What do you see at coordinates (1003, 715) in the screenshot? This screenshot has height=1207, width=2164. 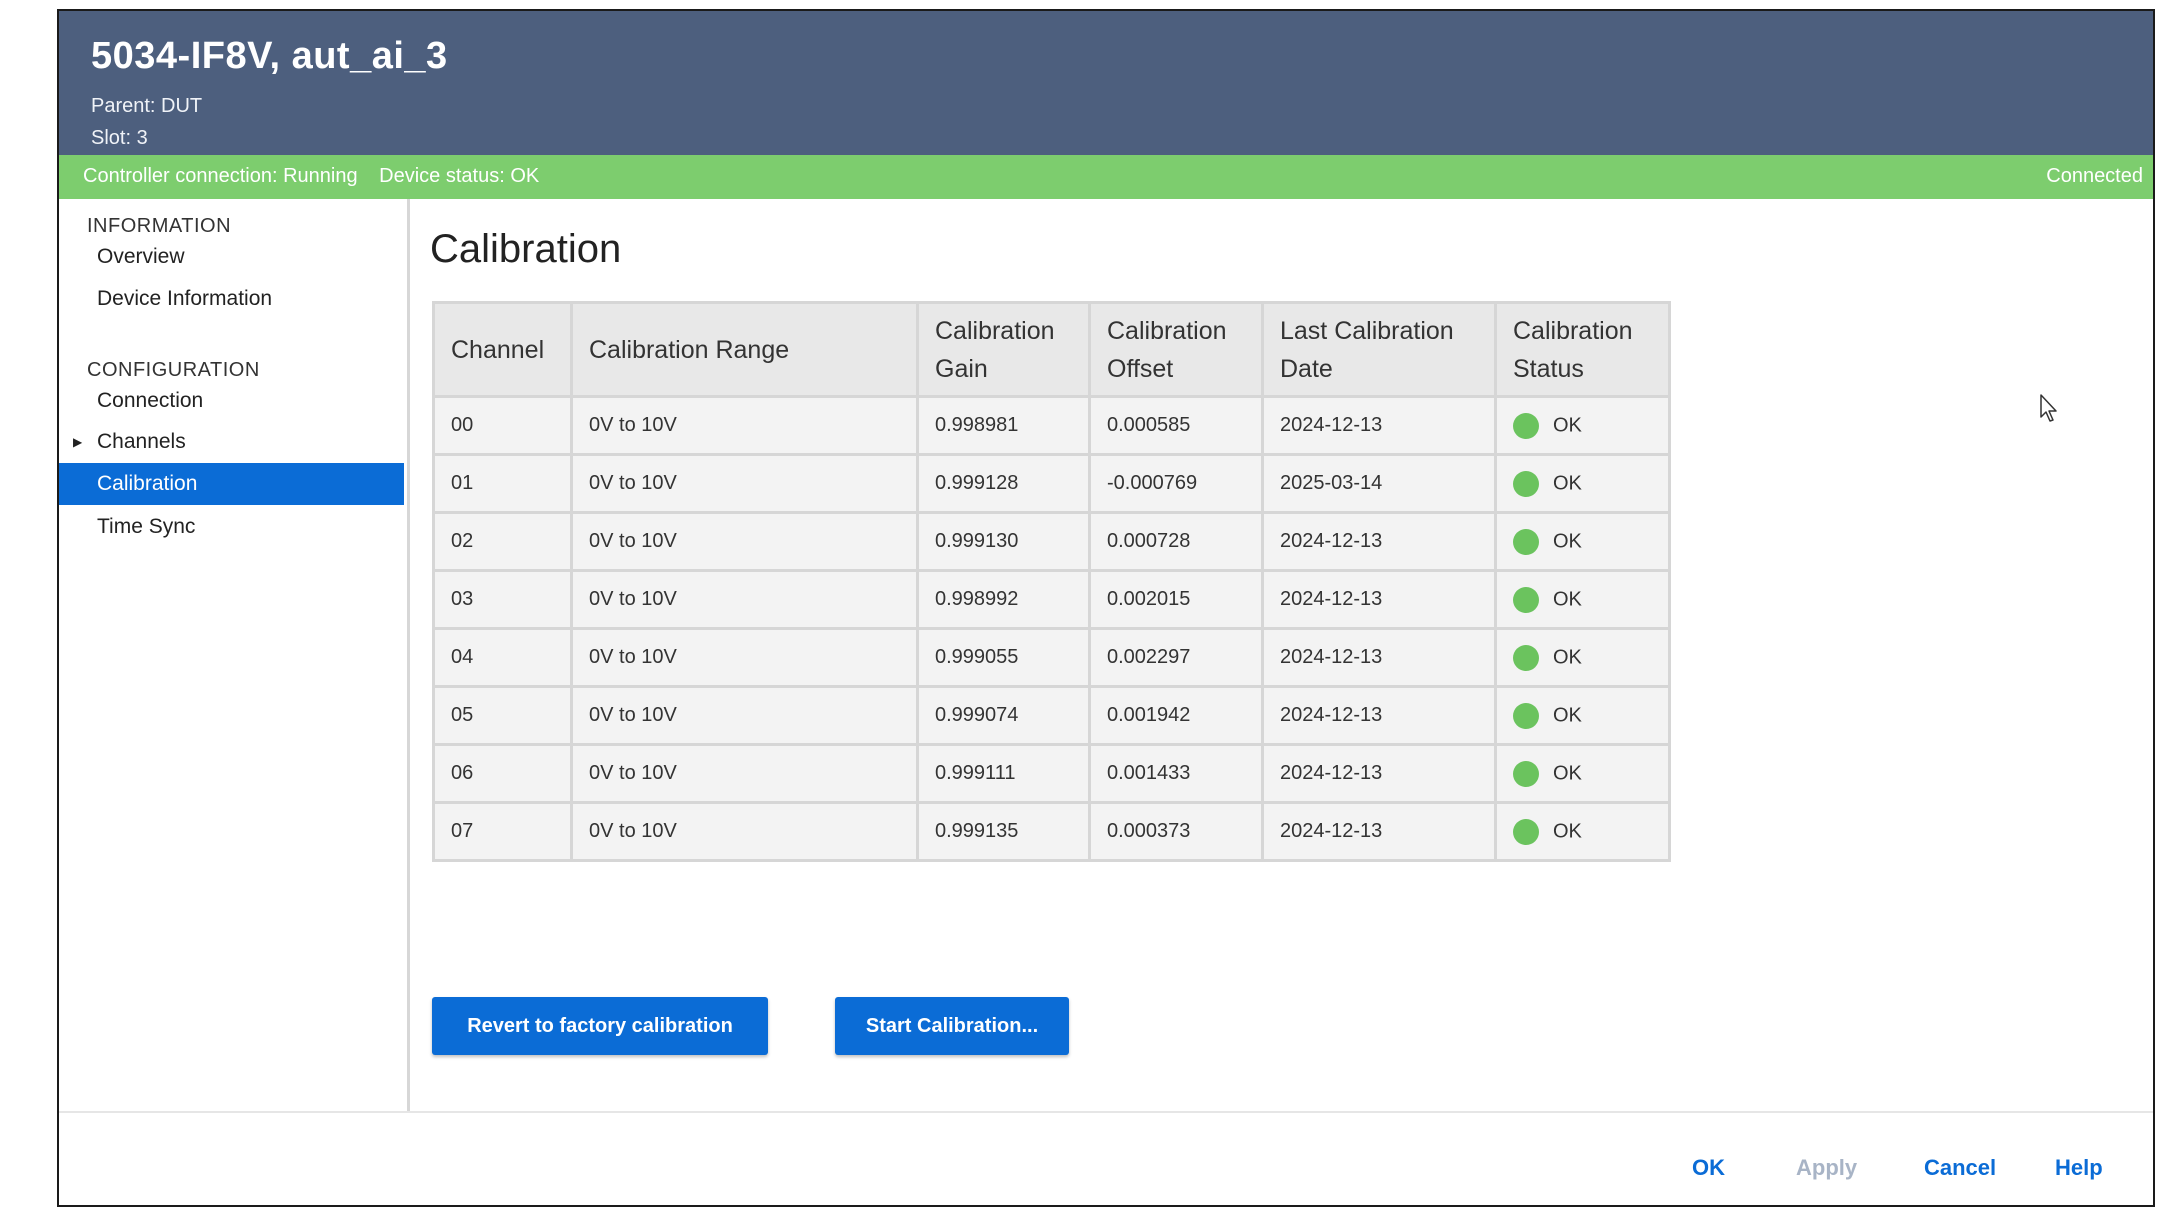 I see `cell-gain: 0.999074` at bounding box center [1003, 715].